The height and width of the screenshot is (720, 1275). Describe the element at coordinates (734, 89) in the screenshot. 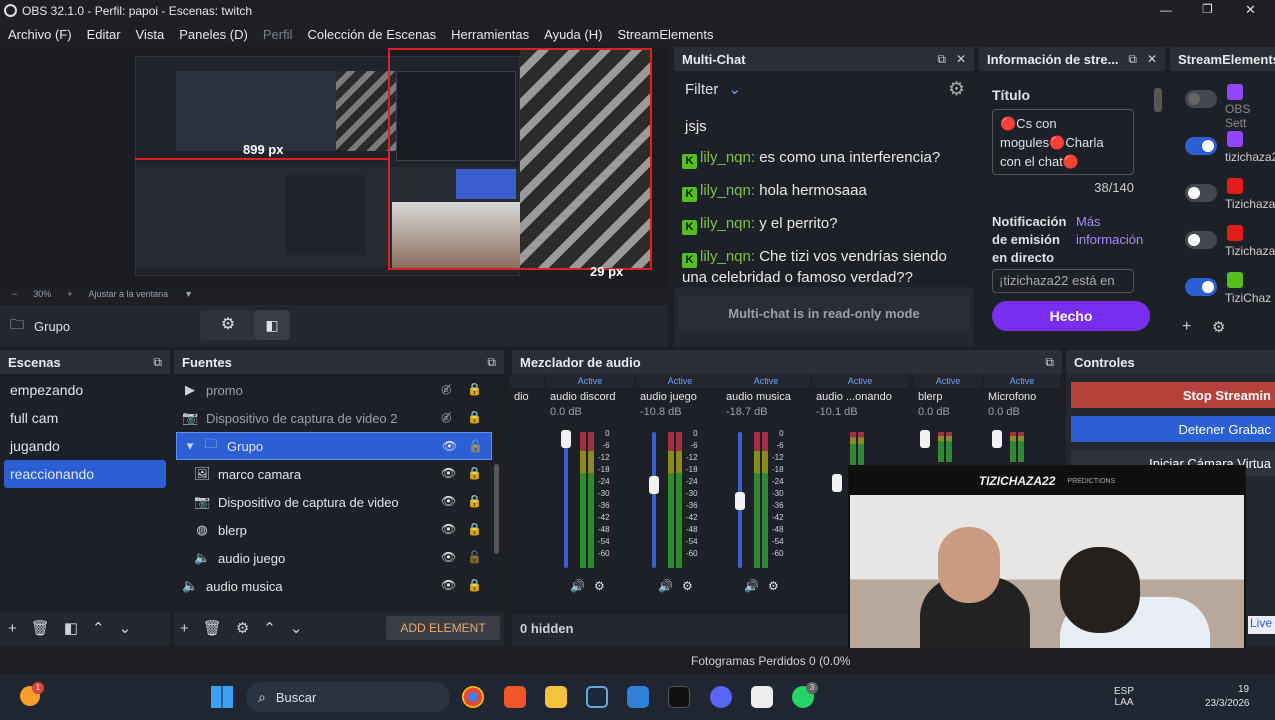

I see `chevron-down-icon: ⌄` at that location.